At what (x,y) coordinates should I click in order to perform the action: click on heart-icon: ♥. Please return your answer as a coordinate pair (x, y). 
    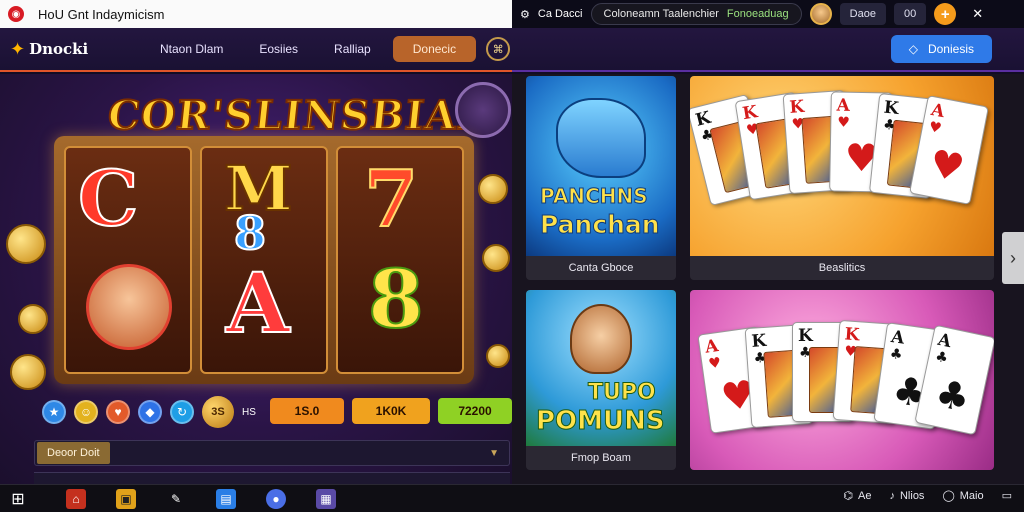
    Looking at the image, I should click on (118, 412).